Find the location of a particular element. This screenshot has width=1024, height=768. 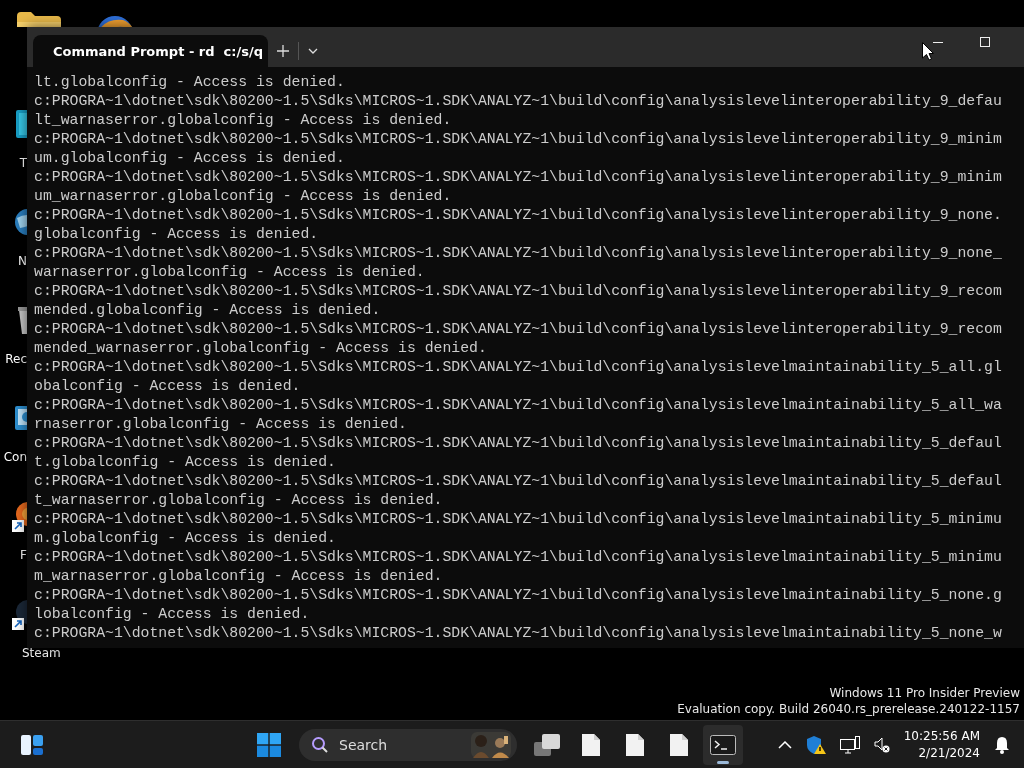

terminal-line: m.globalconfig - Access is denied. is located at coordinates (185, 538).